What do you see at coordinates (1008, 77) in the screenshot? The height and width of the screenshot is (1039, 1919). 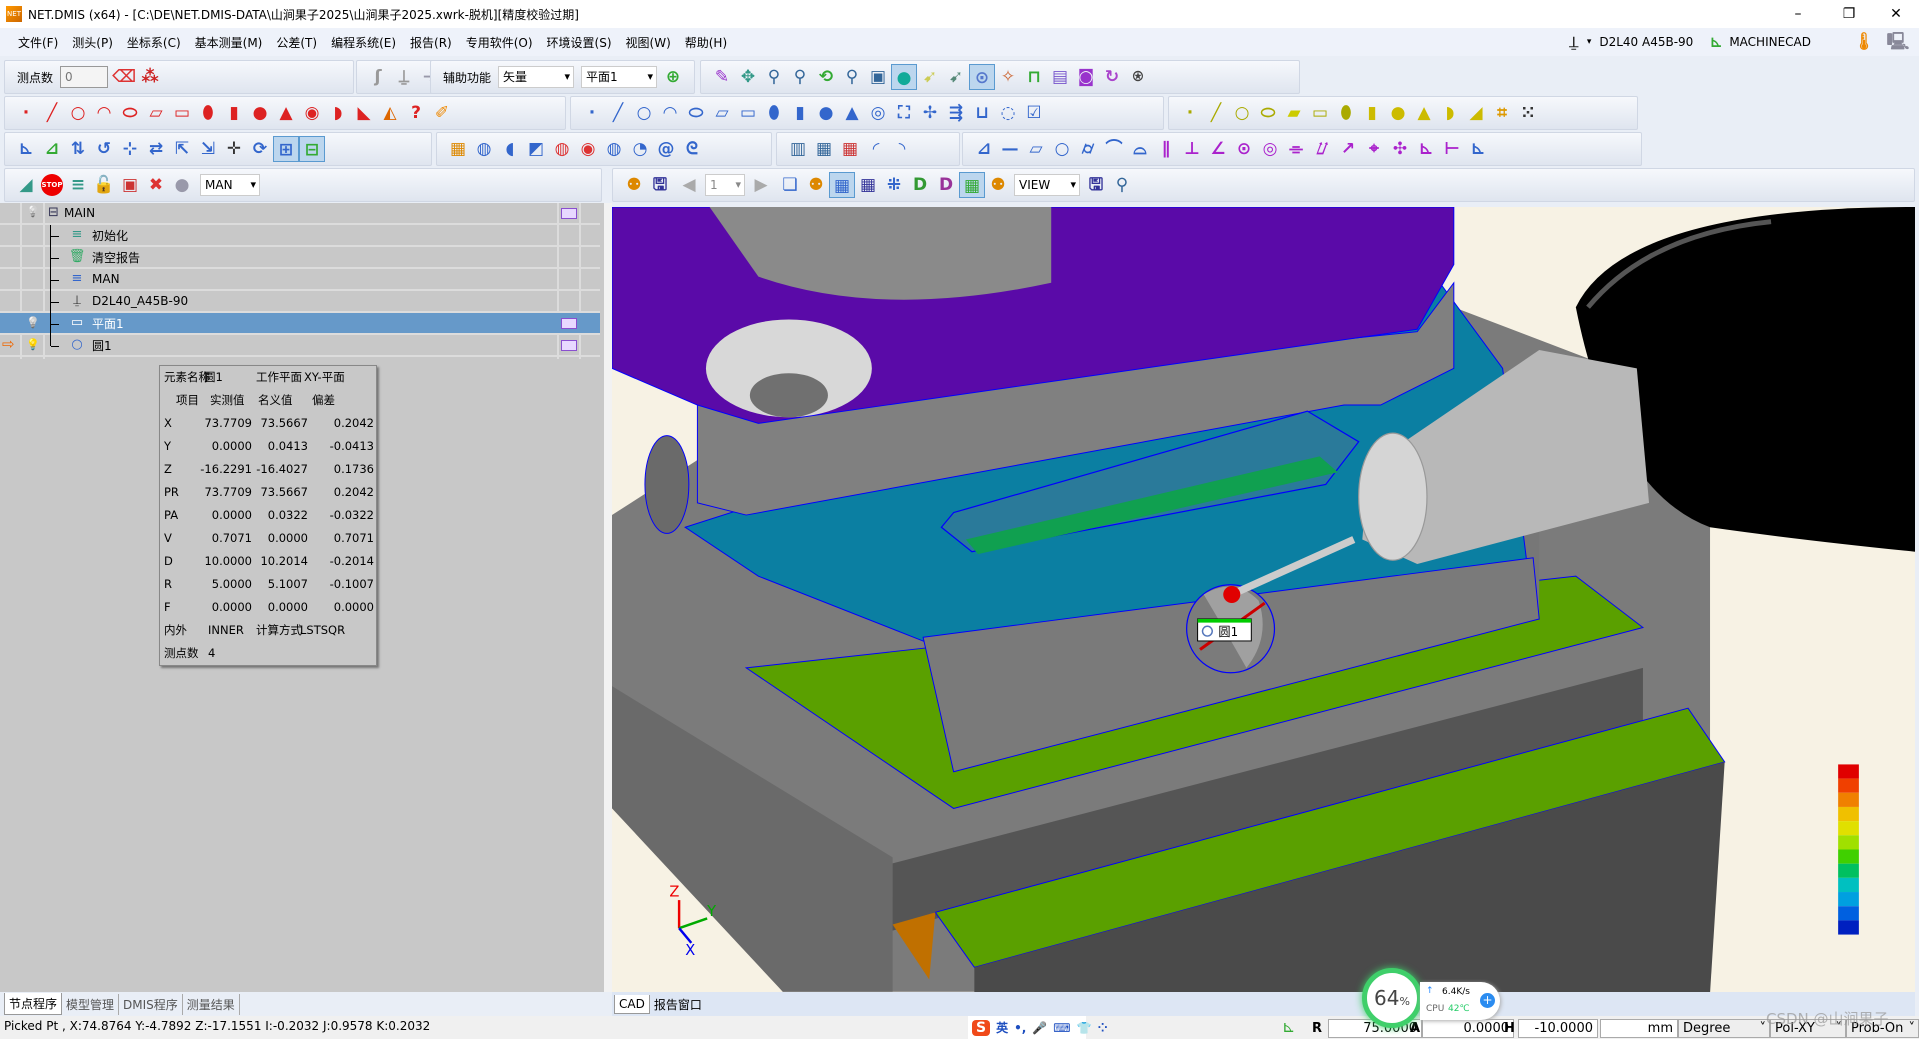 I see `spark-icon: ✧` at bounding box center [1008, 77].